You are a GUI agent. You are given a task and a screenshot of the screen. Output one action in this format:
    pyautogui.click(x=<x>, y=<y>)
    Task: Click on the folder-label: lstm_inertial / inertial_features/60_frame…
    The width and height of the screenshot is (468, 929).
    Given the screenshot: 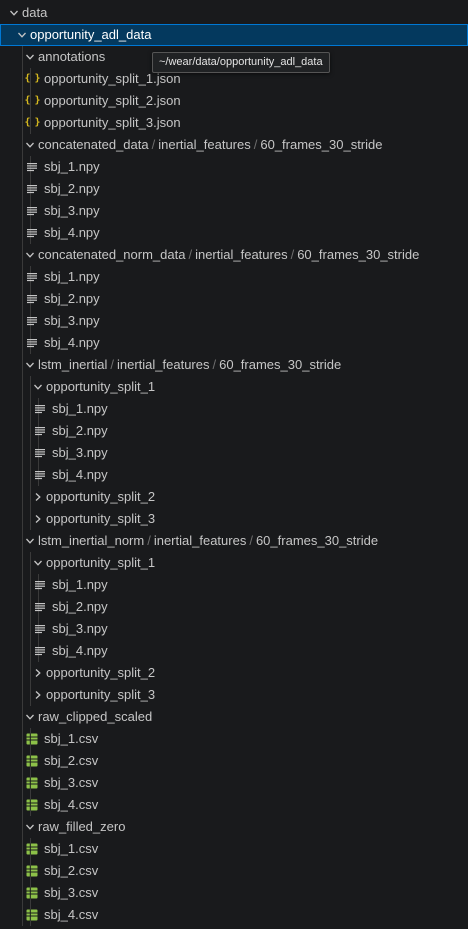 What is the action you would take?
    pyautogui.click(x=189, y=365)
    